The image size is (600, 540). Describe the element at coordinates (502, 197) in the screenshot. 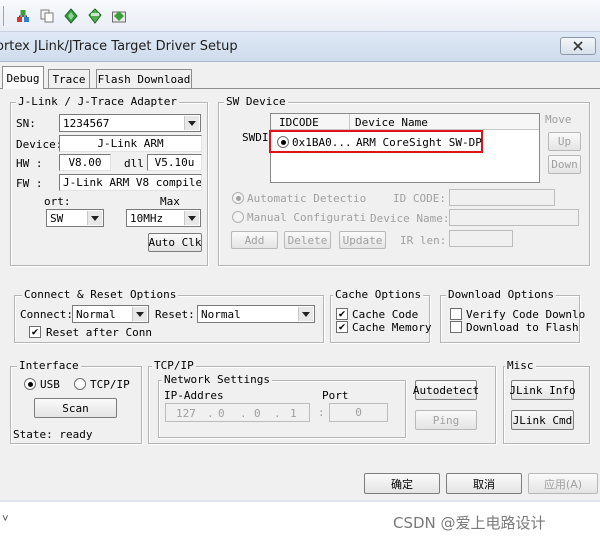

I see `id-code-input` at that location.